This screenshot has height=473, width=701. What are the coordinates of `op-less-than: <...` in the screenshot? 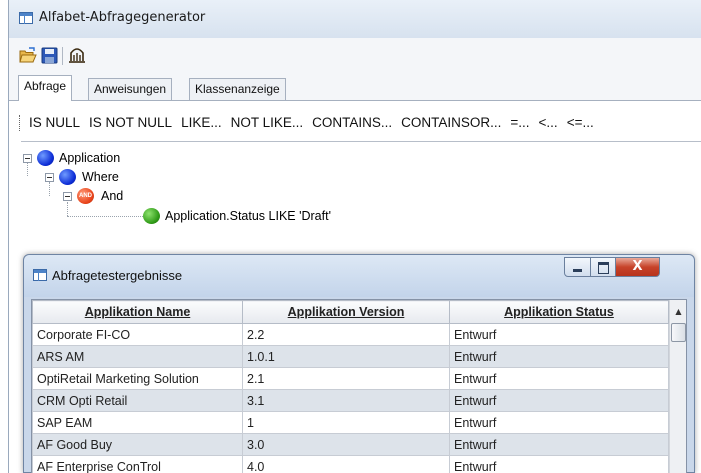 It's located at (548, 122).